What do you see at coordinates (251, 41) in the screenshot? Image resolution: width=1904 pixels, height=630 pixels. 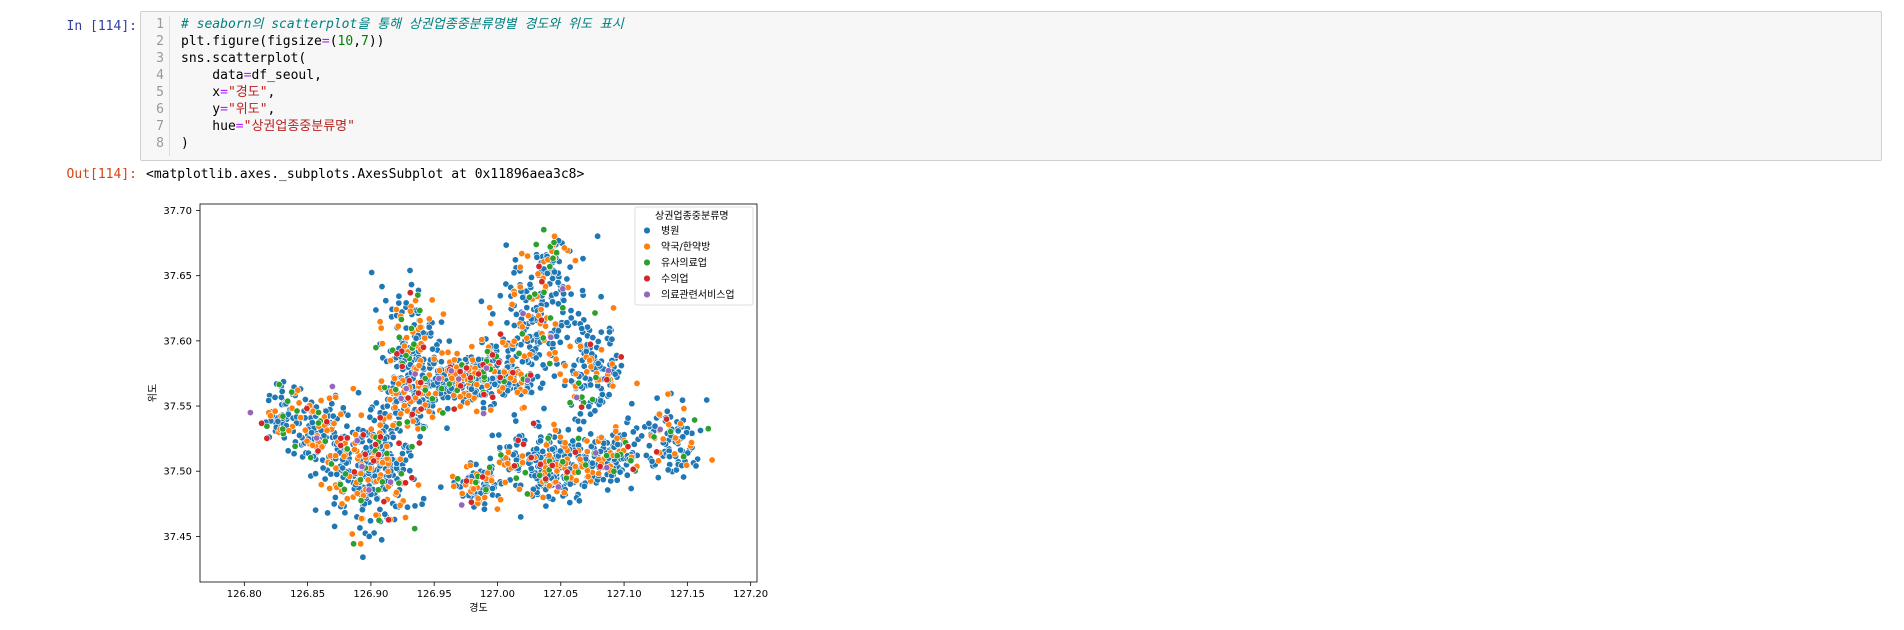 I see `code-token: plt.figure(figsize` at bounding box center [251, 41].